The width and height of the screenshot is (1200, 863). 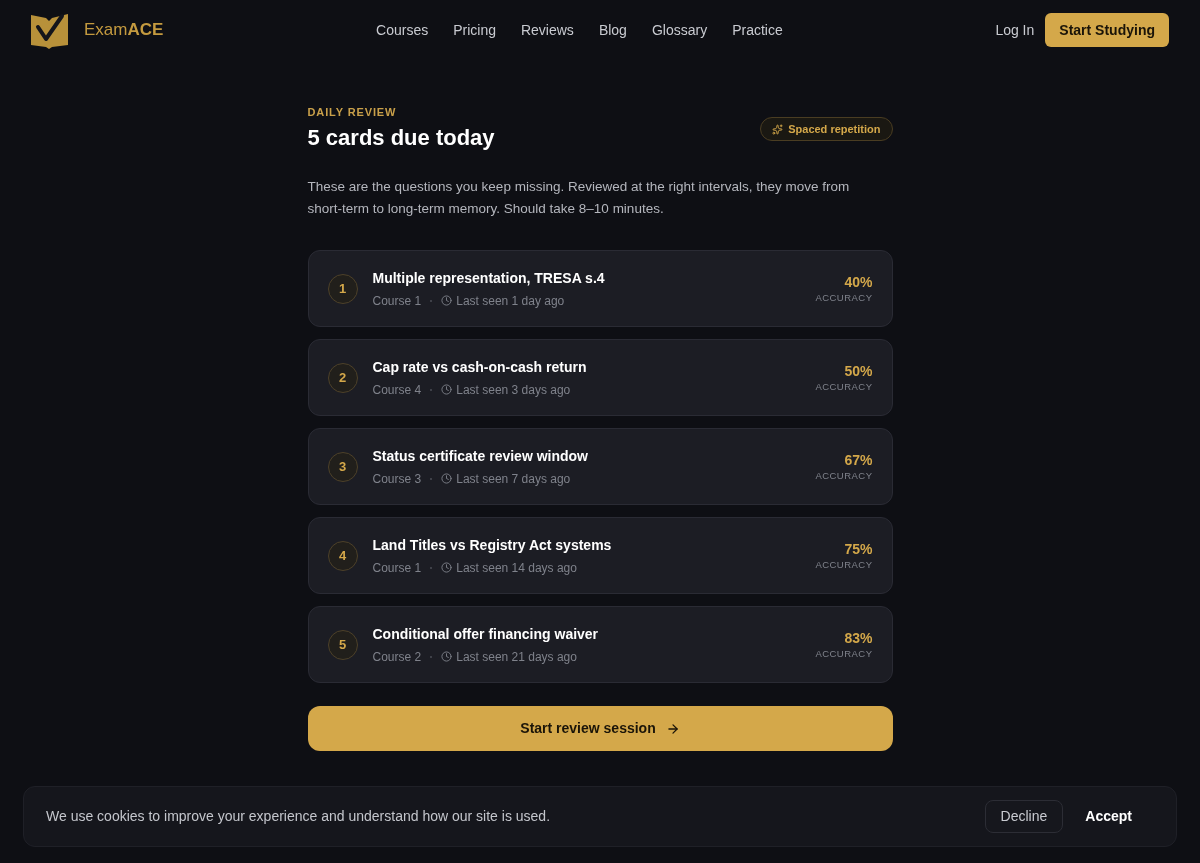 What do you see at coordinates (1108, 816) in the screenshot?
I see `accept-button: Accept` at bounding box center [1108, 816].